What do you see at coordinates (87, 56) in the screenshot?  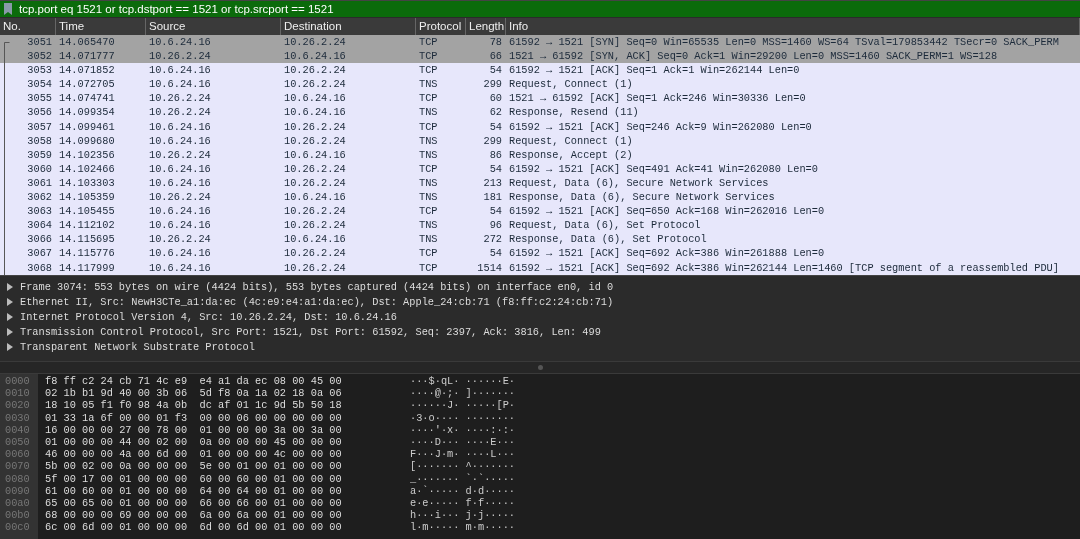 I see `table-cell-text: 14.071777` at bounding box center [87, 56].